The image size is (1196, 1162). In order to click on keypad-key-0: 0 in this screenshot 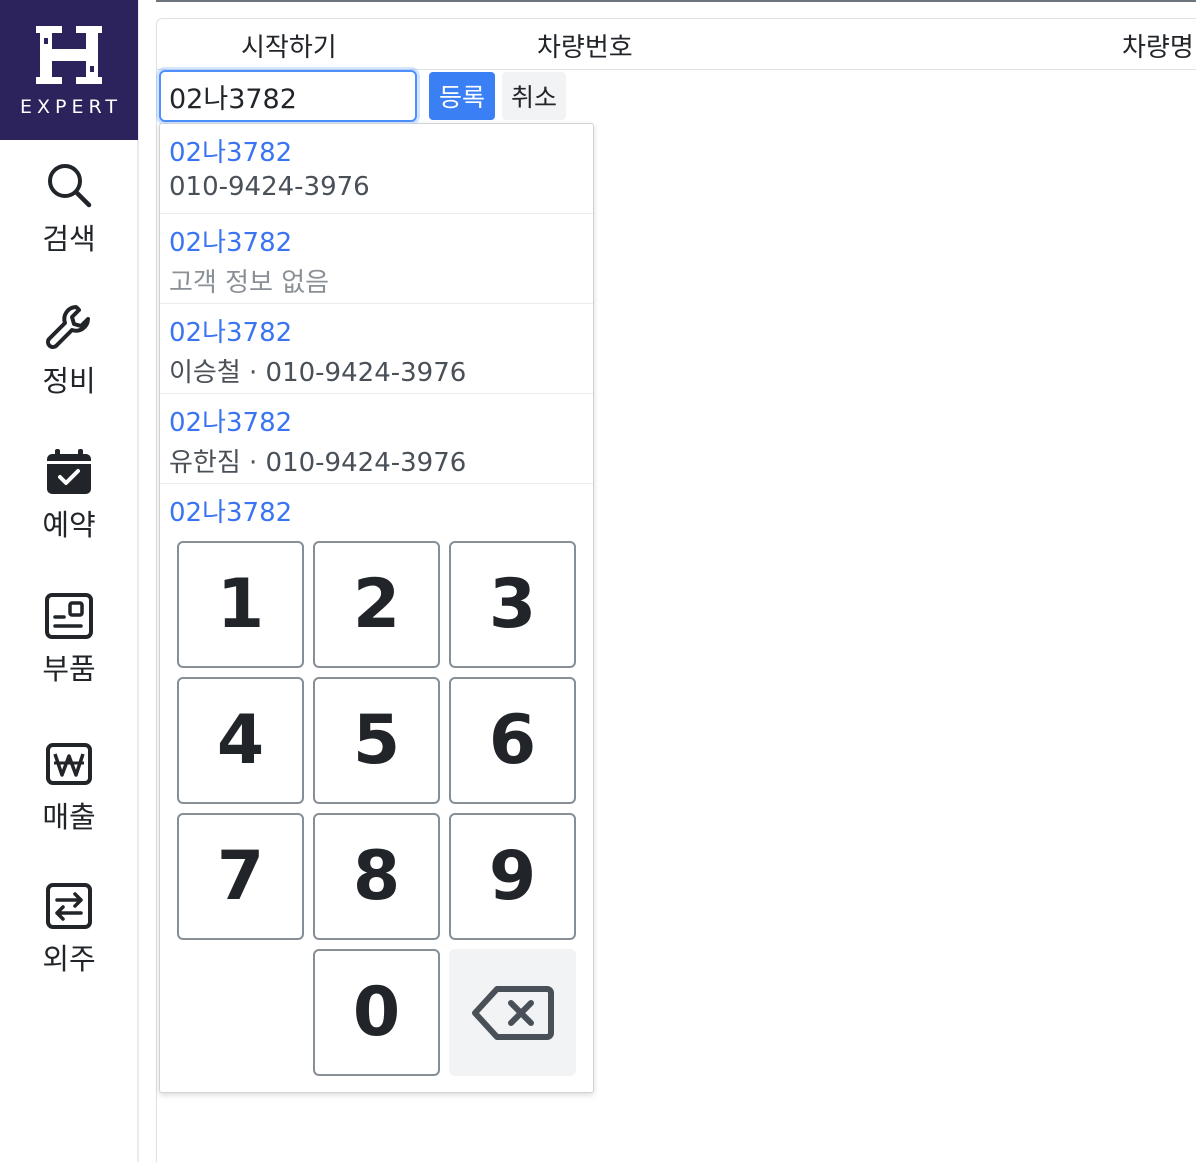, I will do `click(376, 1012)`.